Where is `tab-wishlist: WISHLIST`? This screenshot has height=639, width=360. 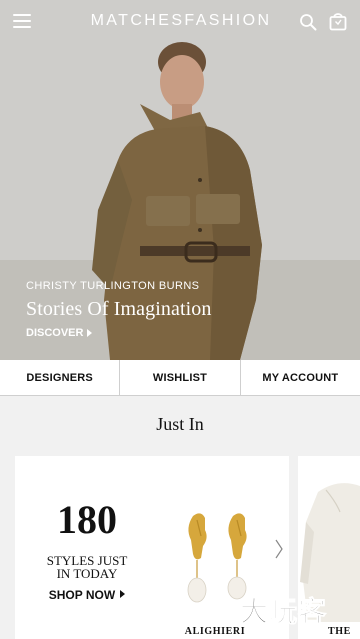 tab-wishlist: WISHLIST is located at coordinates (179, 377).